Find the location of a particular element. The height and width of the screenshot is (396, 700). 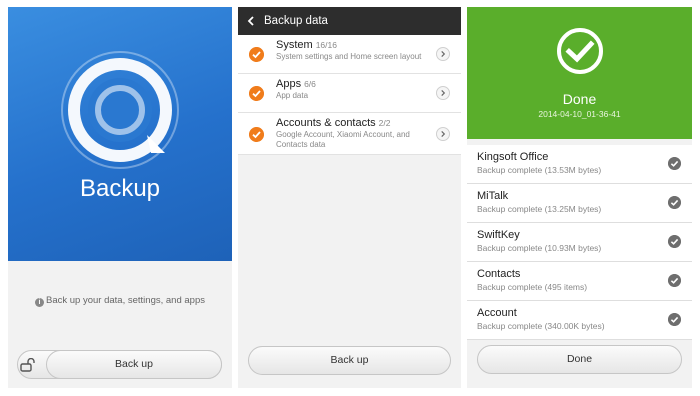

item-name: Account is located at coordinates (497, 313).